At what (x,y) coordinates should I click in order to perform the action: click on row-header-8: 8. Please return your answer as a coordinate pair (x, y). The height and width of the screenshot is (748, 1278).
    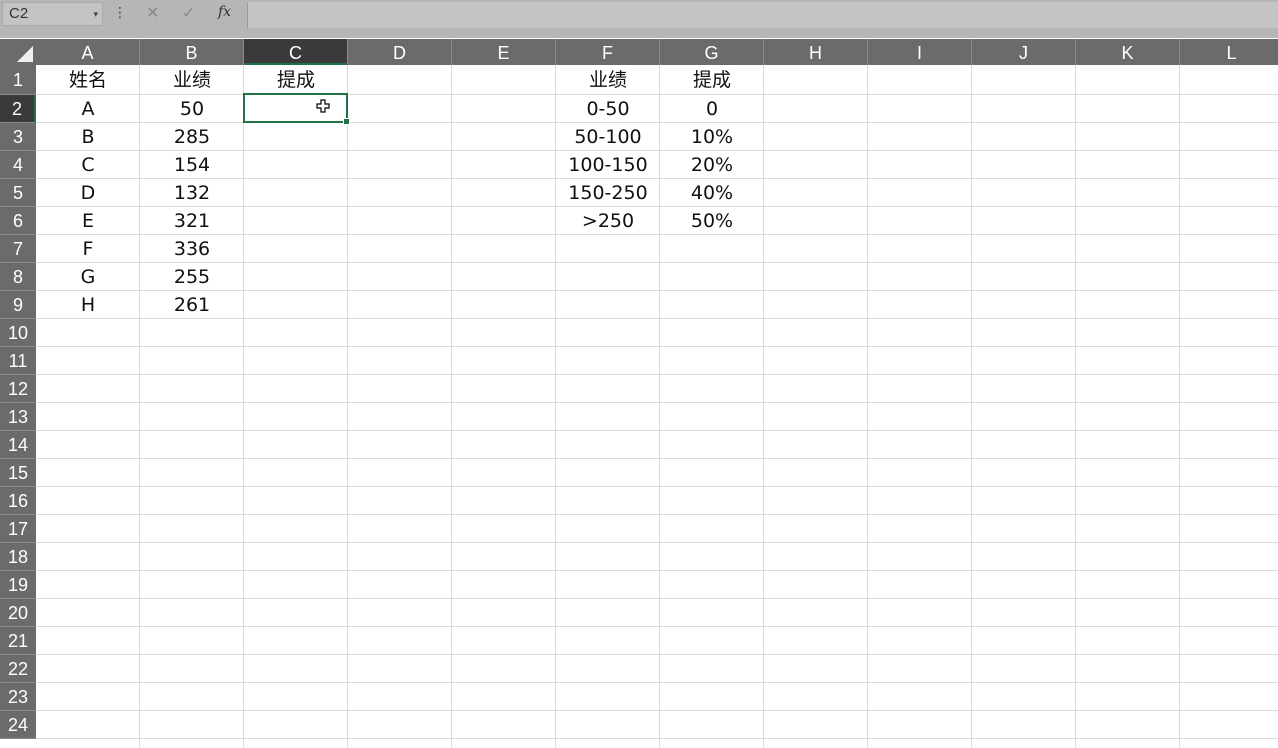
    Looking at the image, I should click on (18, 277).